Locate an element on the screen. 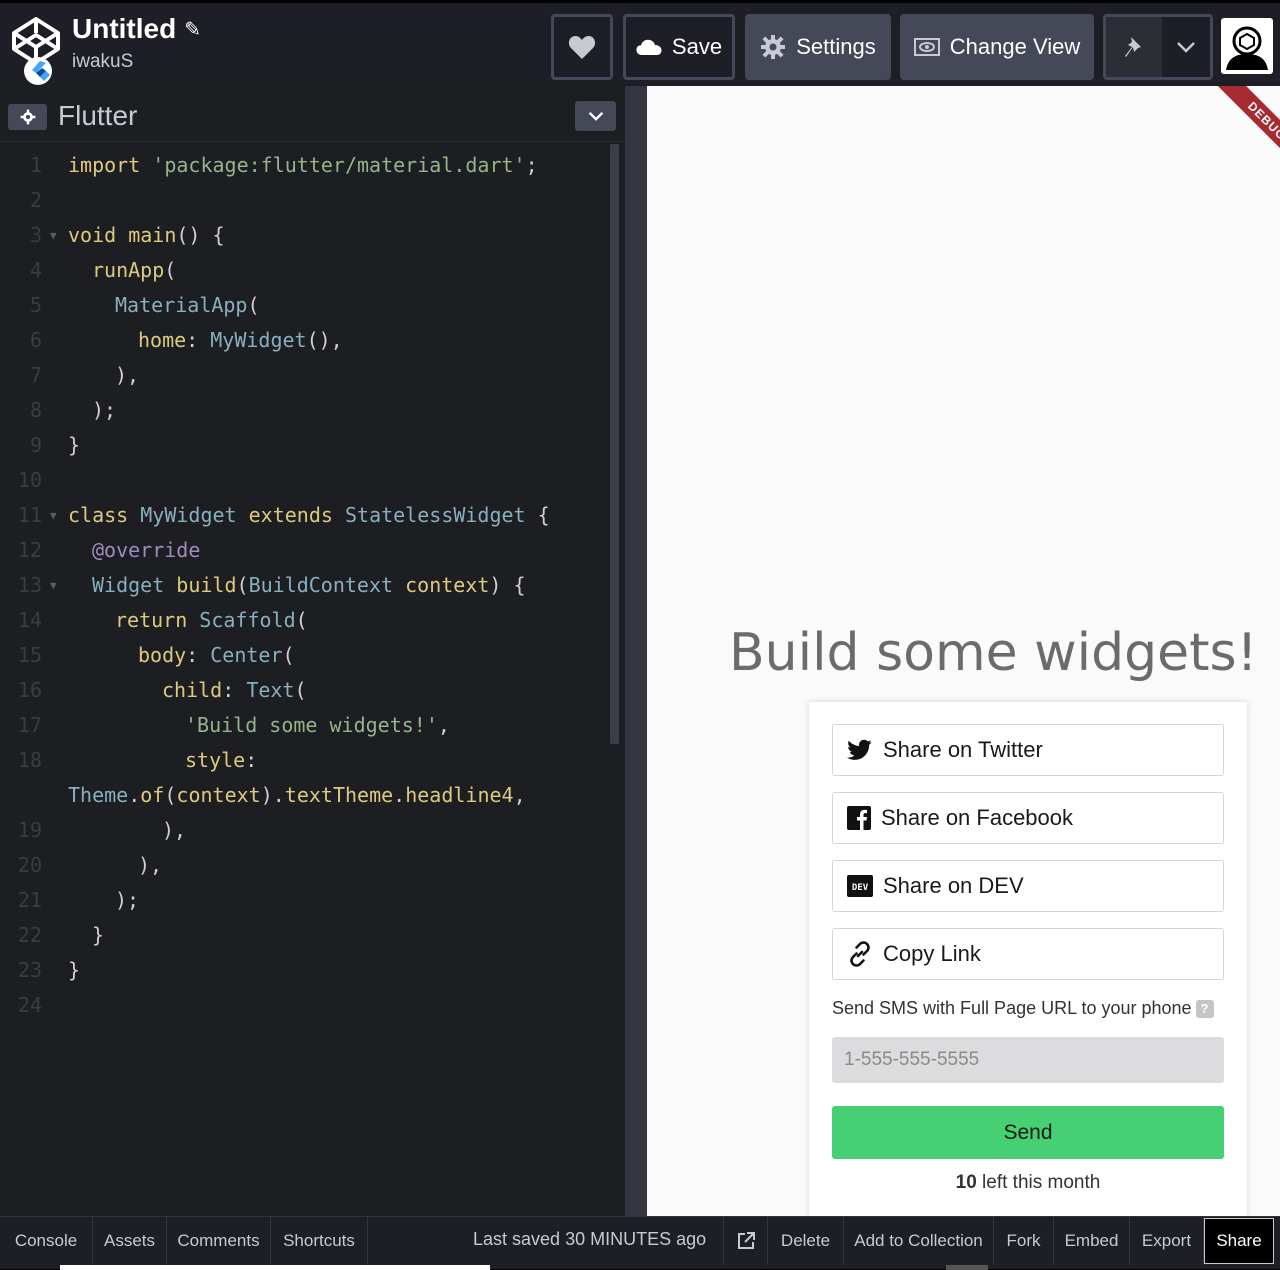  editor-header: Flutter is located at coordinates (312, 114).